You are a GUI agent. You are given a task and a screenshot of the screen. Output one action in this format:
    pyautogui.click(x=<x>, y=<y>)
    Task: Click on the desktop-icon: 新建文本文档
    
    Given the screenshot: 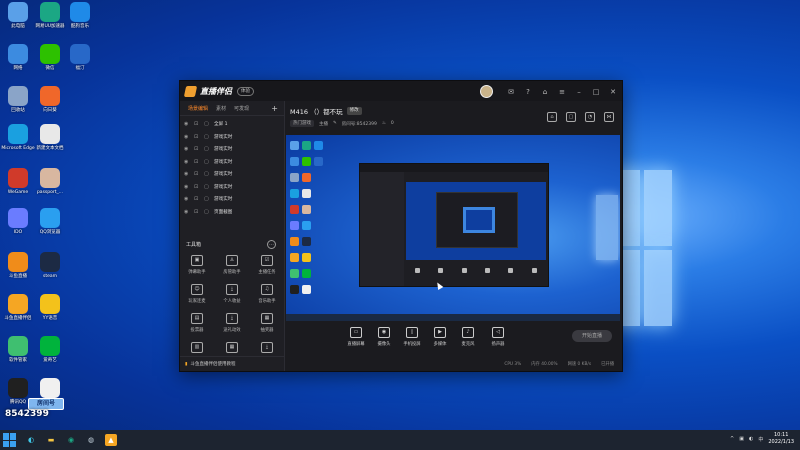 What is the action you would take?
    pyautogui.click(x=50, y=138)
    